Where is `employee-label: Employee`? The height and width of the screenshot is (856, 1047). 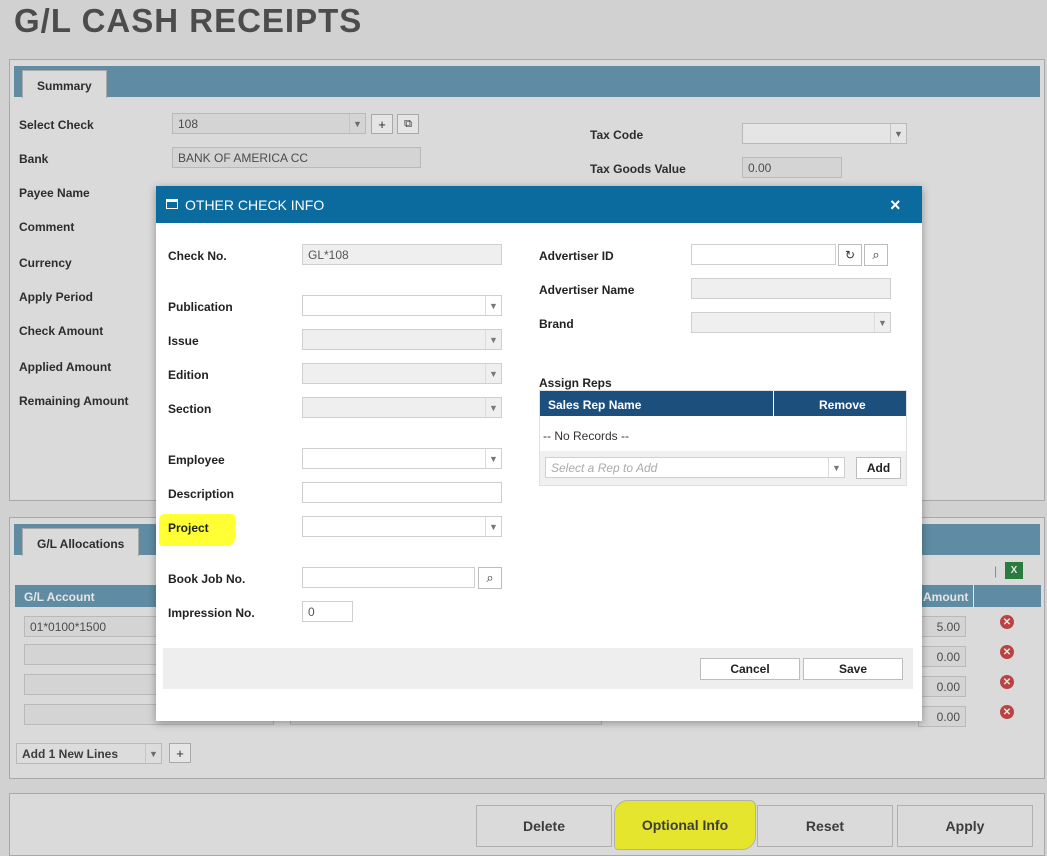
employee-label: Employee is located at coordinates (196, 460).